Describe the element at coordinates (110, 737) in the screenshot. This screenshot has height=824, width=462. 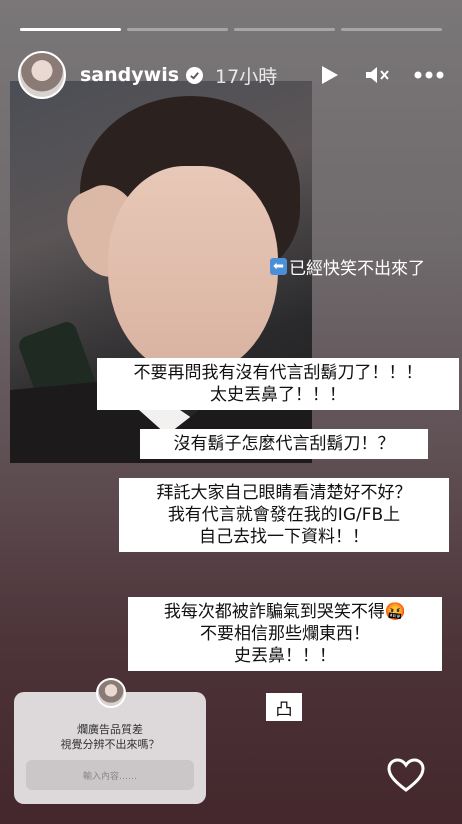
I see `question-text: 爛廣告品質差 視覺分辨不出來嗎？` at that location.